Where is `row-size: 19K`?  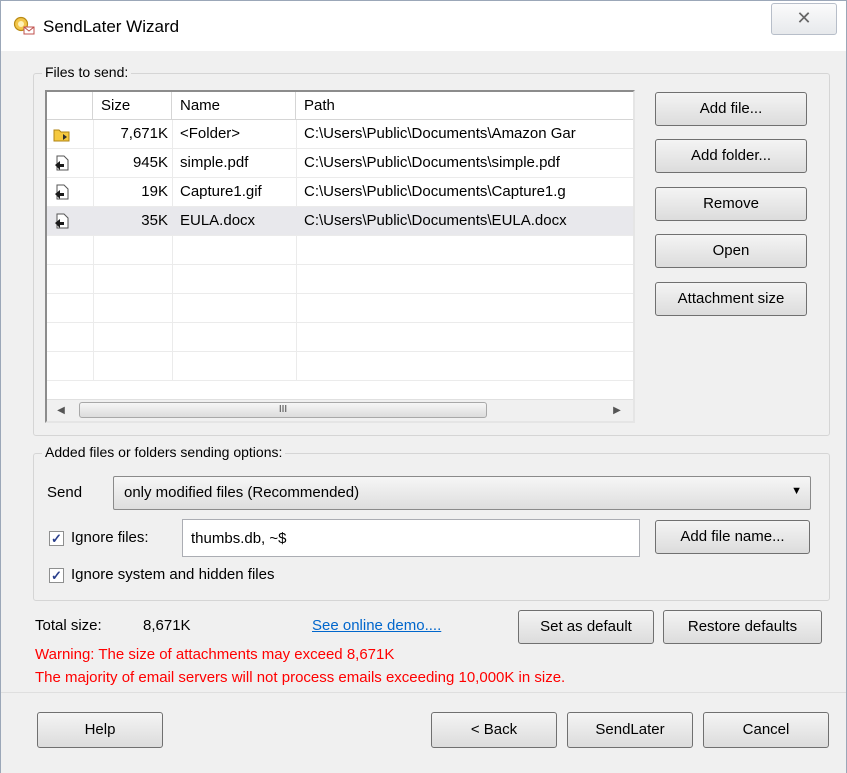
row-size: 19K is located at coordinates (154, 191).